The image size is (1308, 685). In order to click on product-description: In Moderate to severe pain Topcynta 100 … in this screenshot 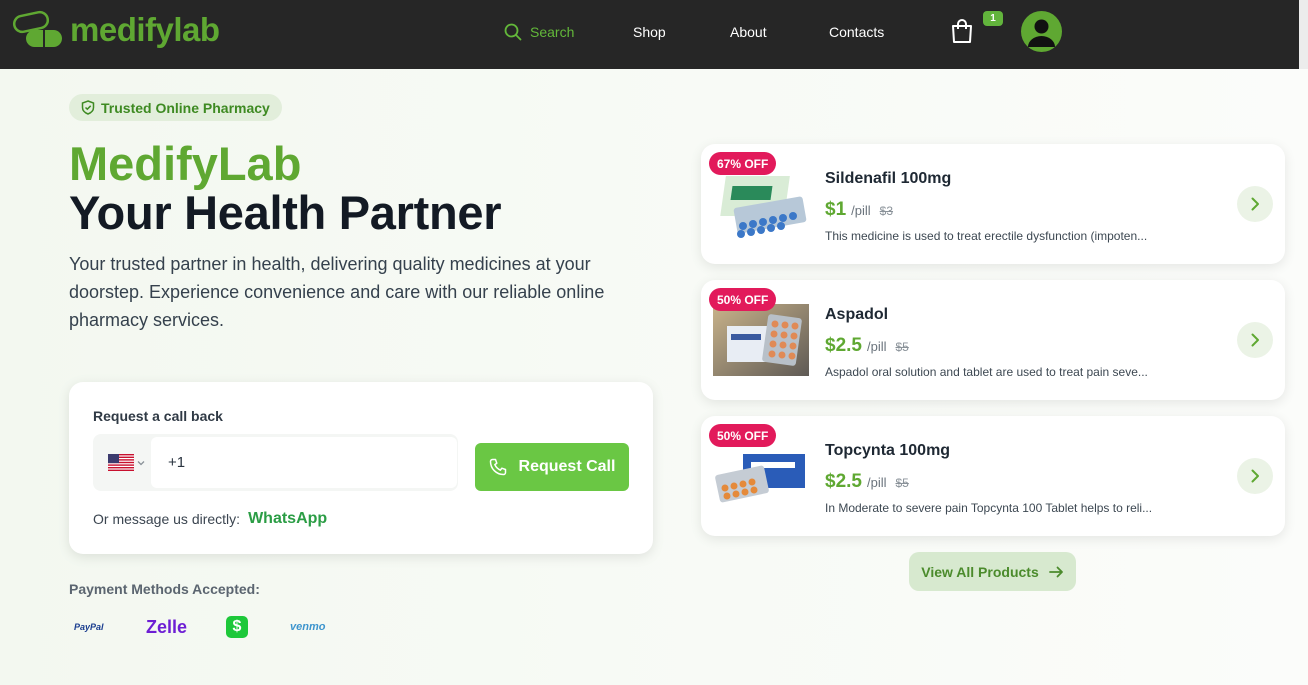, I will do `click(989, 508)`.